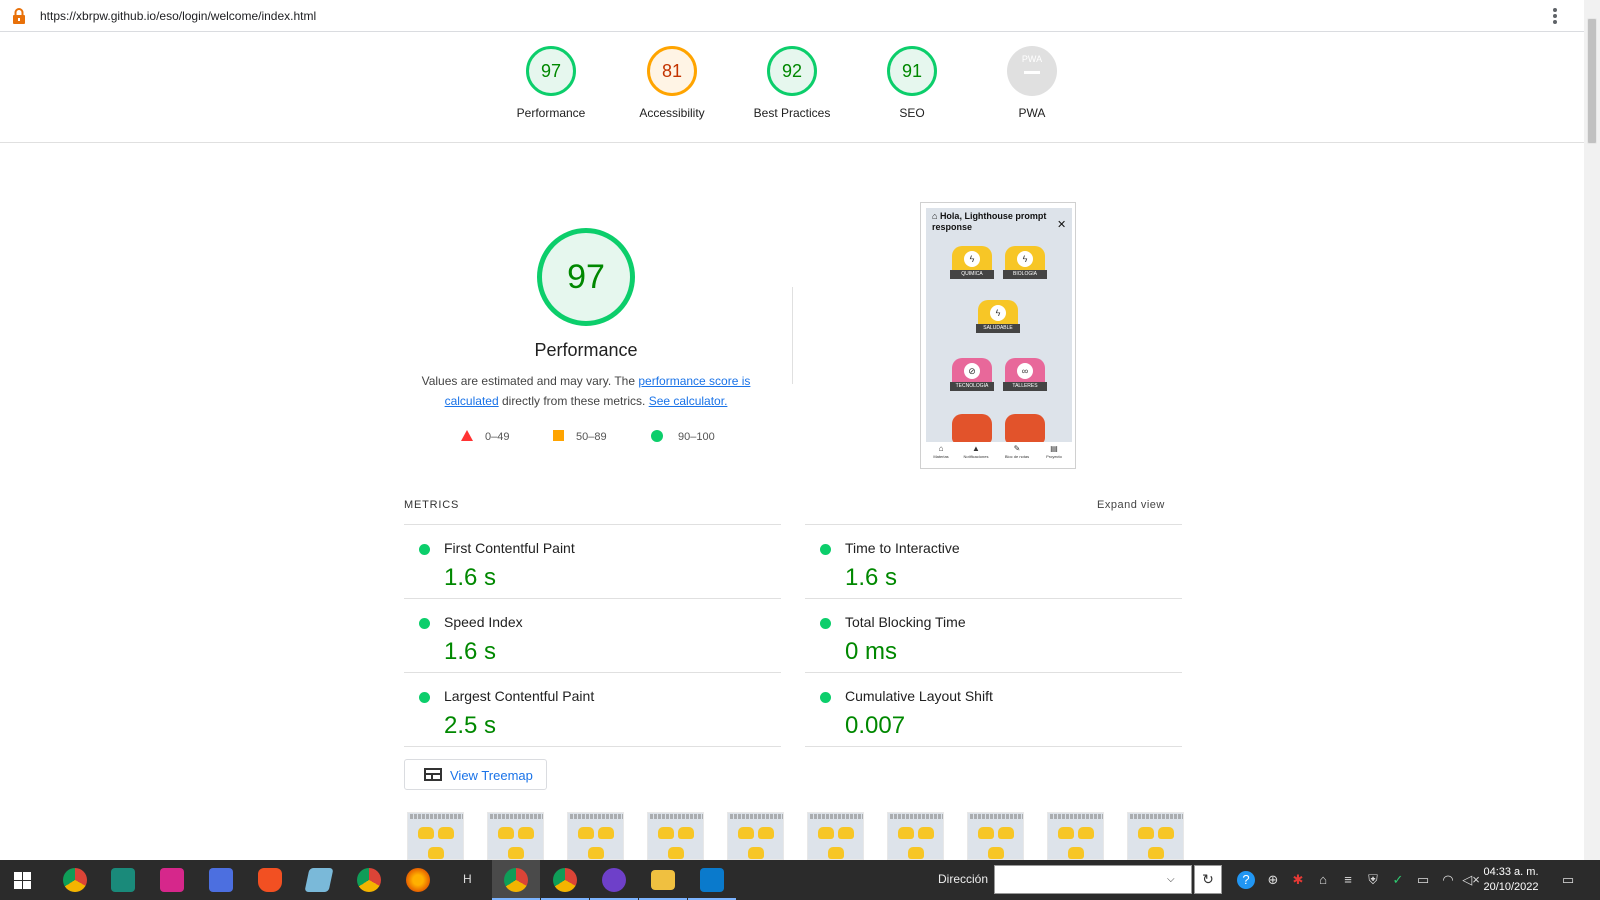  What do you see at coordinates (1062, 225) in the screenshot?
I see `close-icon: ✕` at bounding box center [1062, 225].